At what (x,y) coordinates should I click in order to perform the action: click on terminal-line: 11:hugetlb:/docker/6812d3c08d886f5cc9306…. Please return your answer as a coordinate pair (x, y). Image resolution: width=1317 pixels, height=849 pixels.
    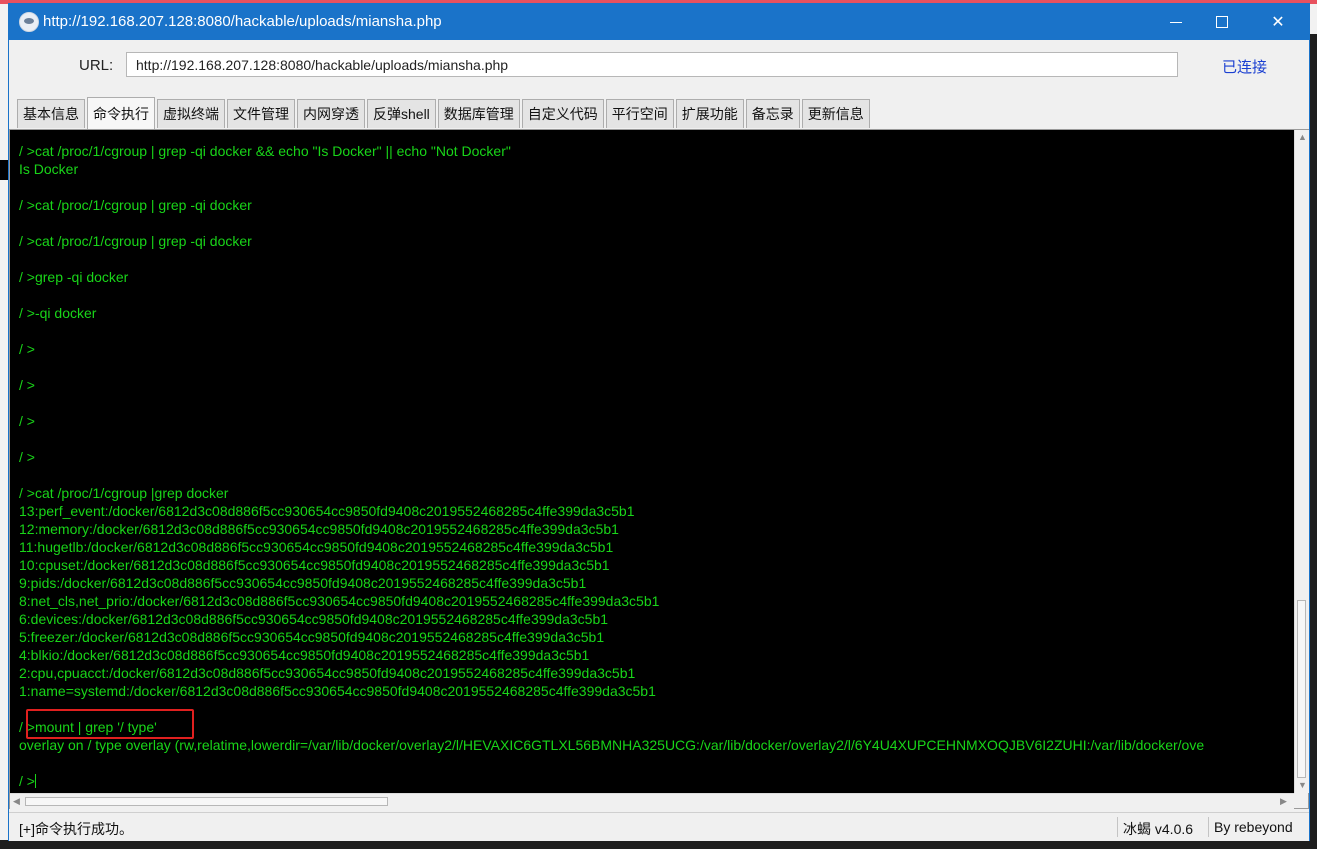
    Looking at the image, I should click on (316, 547).